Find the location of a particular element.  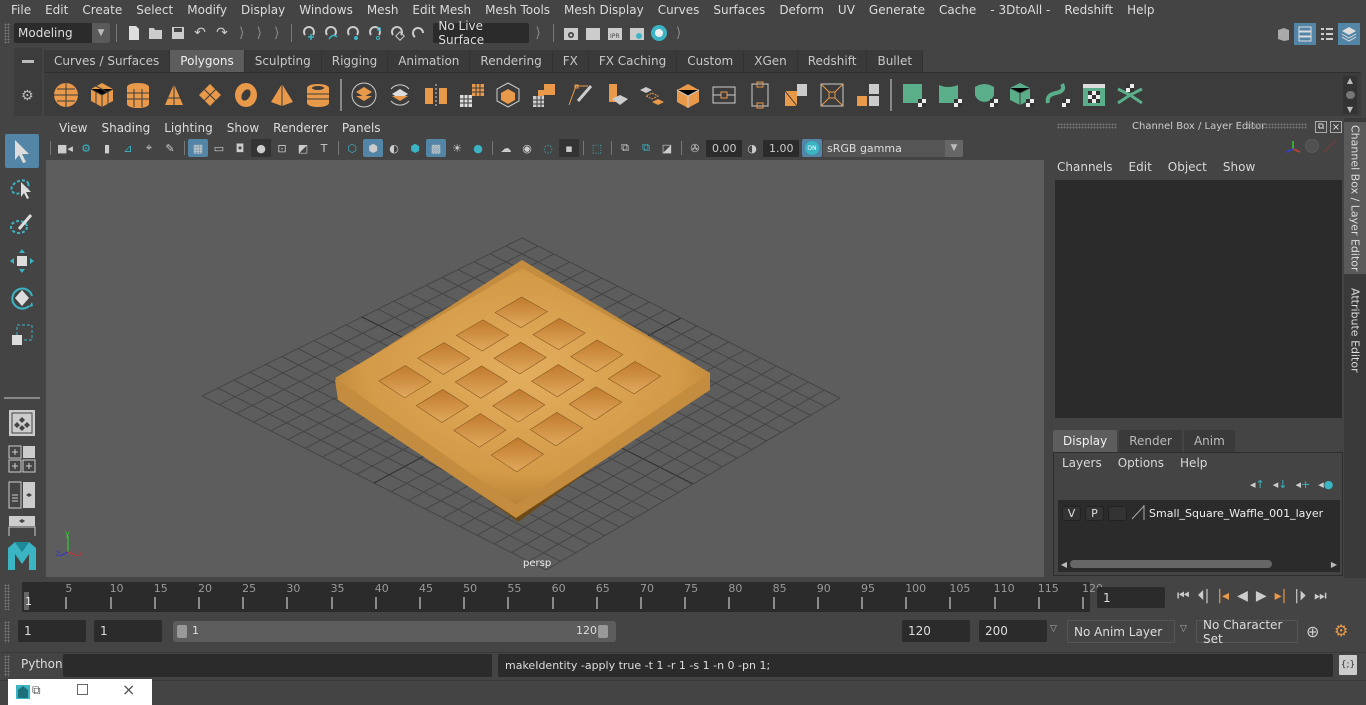

menu-item: Select is located at coordinates (154, 10).